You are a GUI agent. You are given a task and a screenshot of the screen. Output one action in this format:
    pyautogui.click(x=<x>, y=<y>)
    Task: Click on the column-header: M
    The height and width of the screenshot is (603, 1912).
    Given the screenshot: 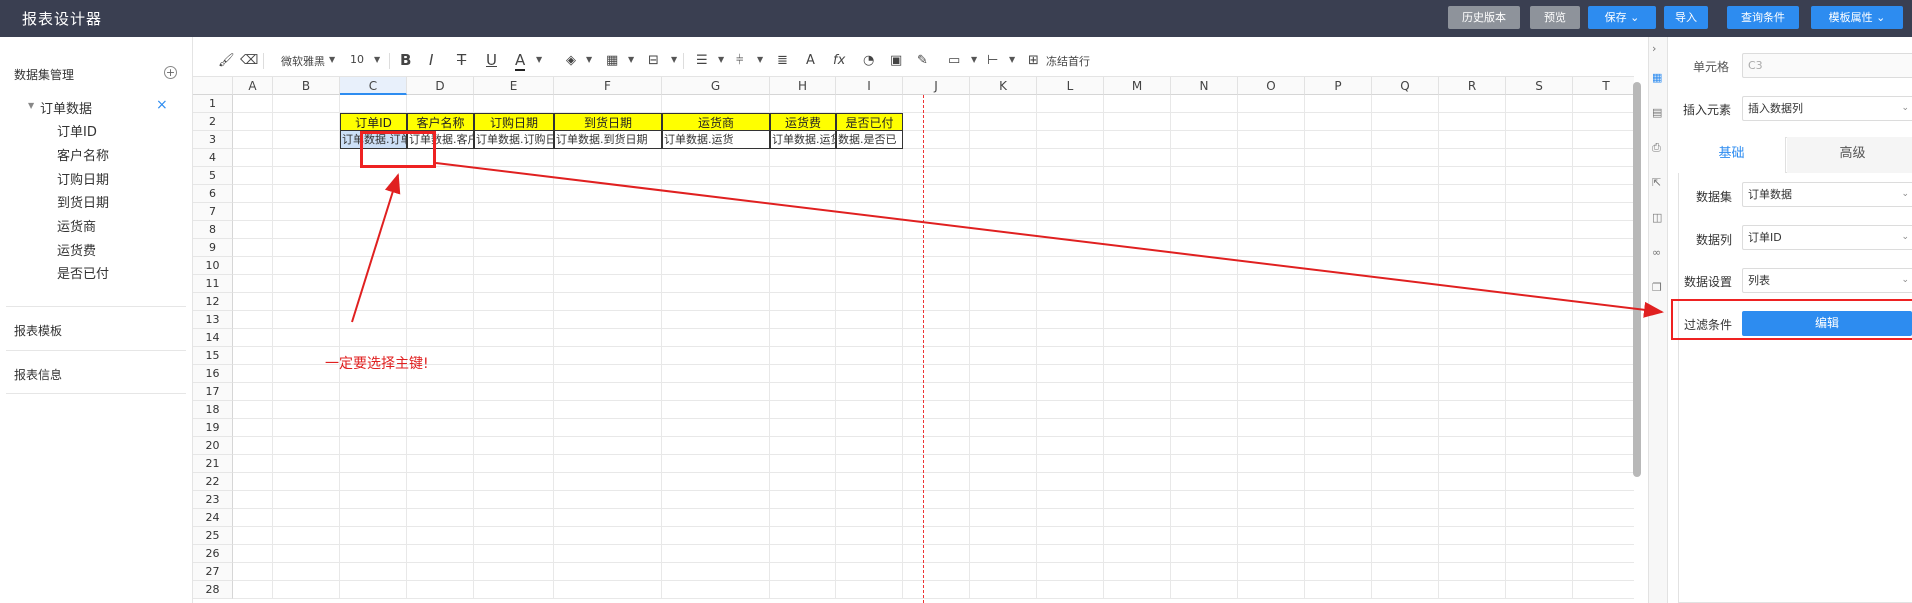 What is the action you would take?
    pyautogui.click(x=1137, y=86)
    